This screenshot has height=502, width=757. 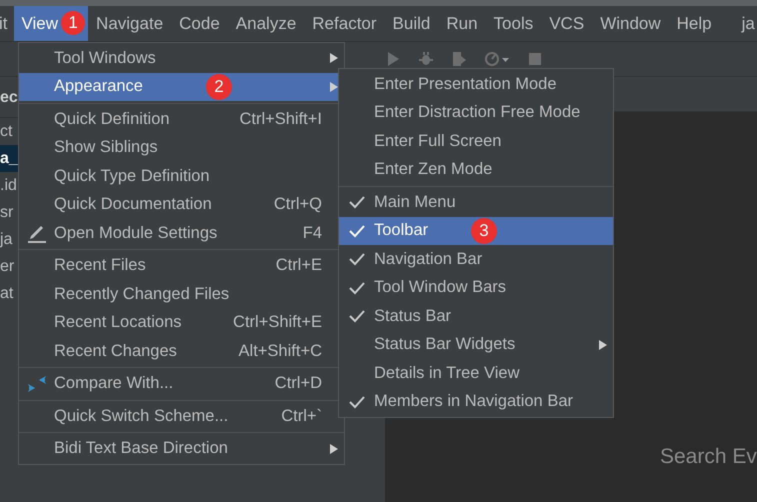 What do you see at coordinates (476, 288) in the screenshot?
I see `menu-item: Tool Window Bars` at bounding box center [476, 288].